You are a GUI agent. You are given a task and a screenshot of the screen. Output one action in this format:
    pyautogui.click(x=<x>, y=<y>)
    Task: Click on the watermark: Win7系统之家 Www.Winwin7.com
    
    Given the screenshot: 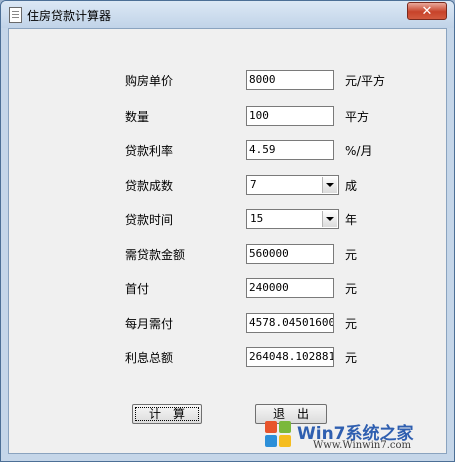 What is the action you would take?
    pyautogui.click(x=352, y=436)
    